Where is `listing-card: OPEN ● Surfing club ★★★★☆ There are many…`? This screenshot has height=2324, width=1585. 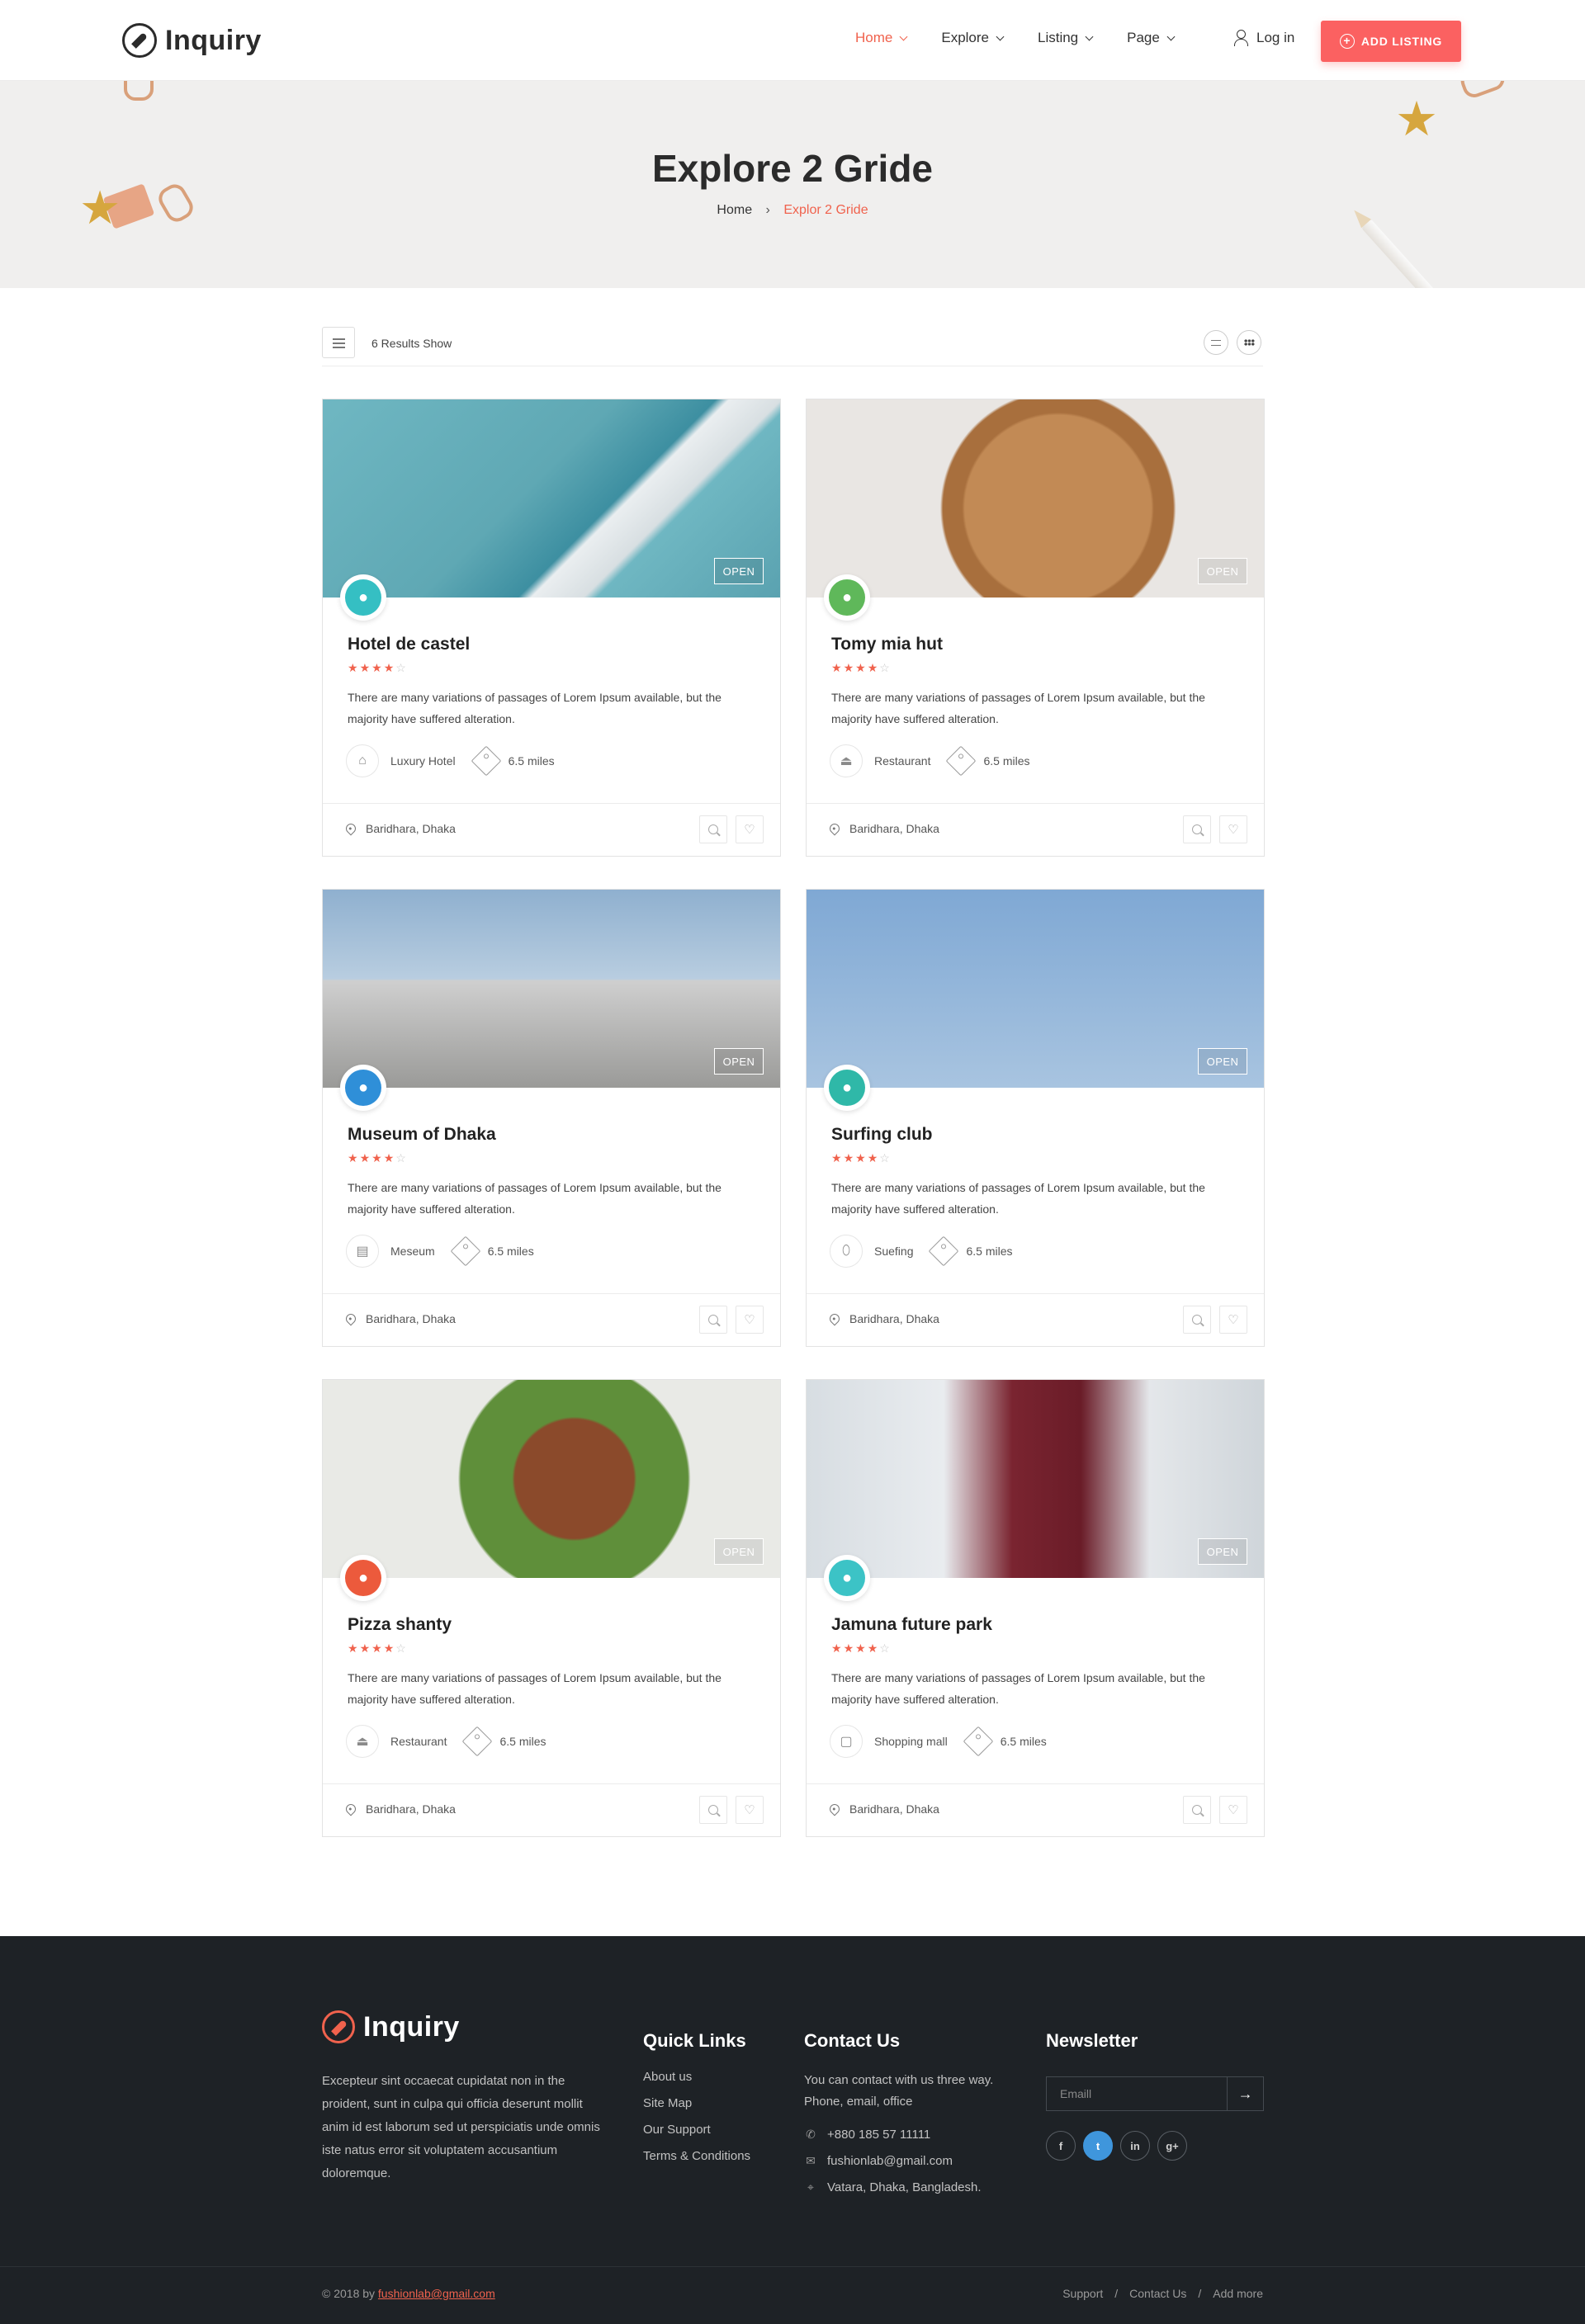
listing-card: OPEN ● Surfing club ★★★★☆ There are many… is located at coordinates (1036, 1118).